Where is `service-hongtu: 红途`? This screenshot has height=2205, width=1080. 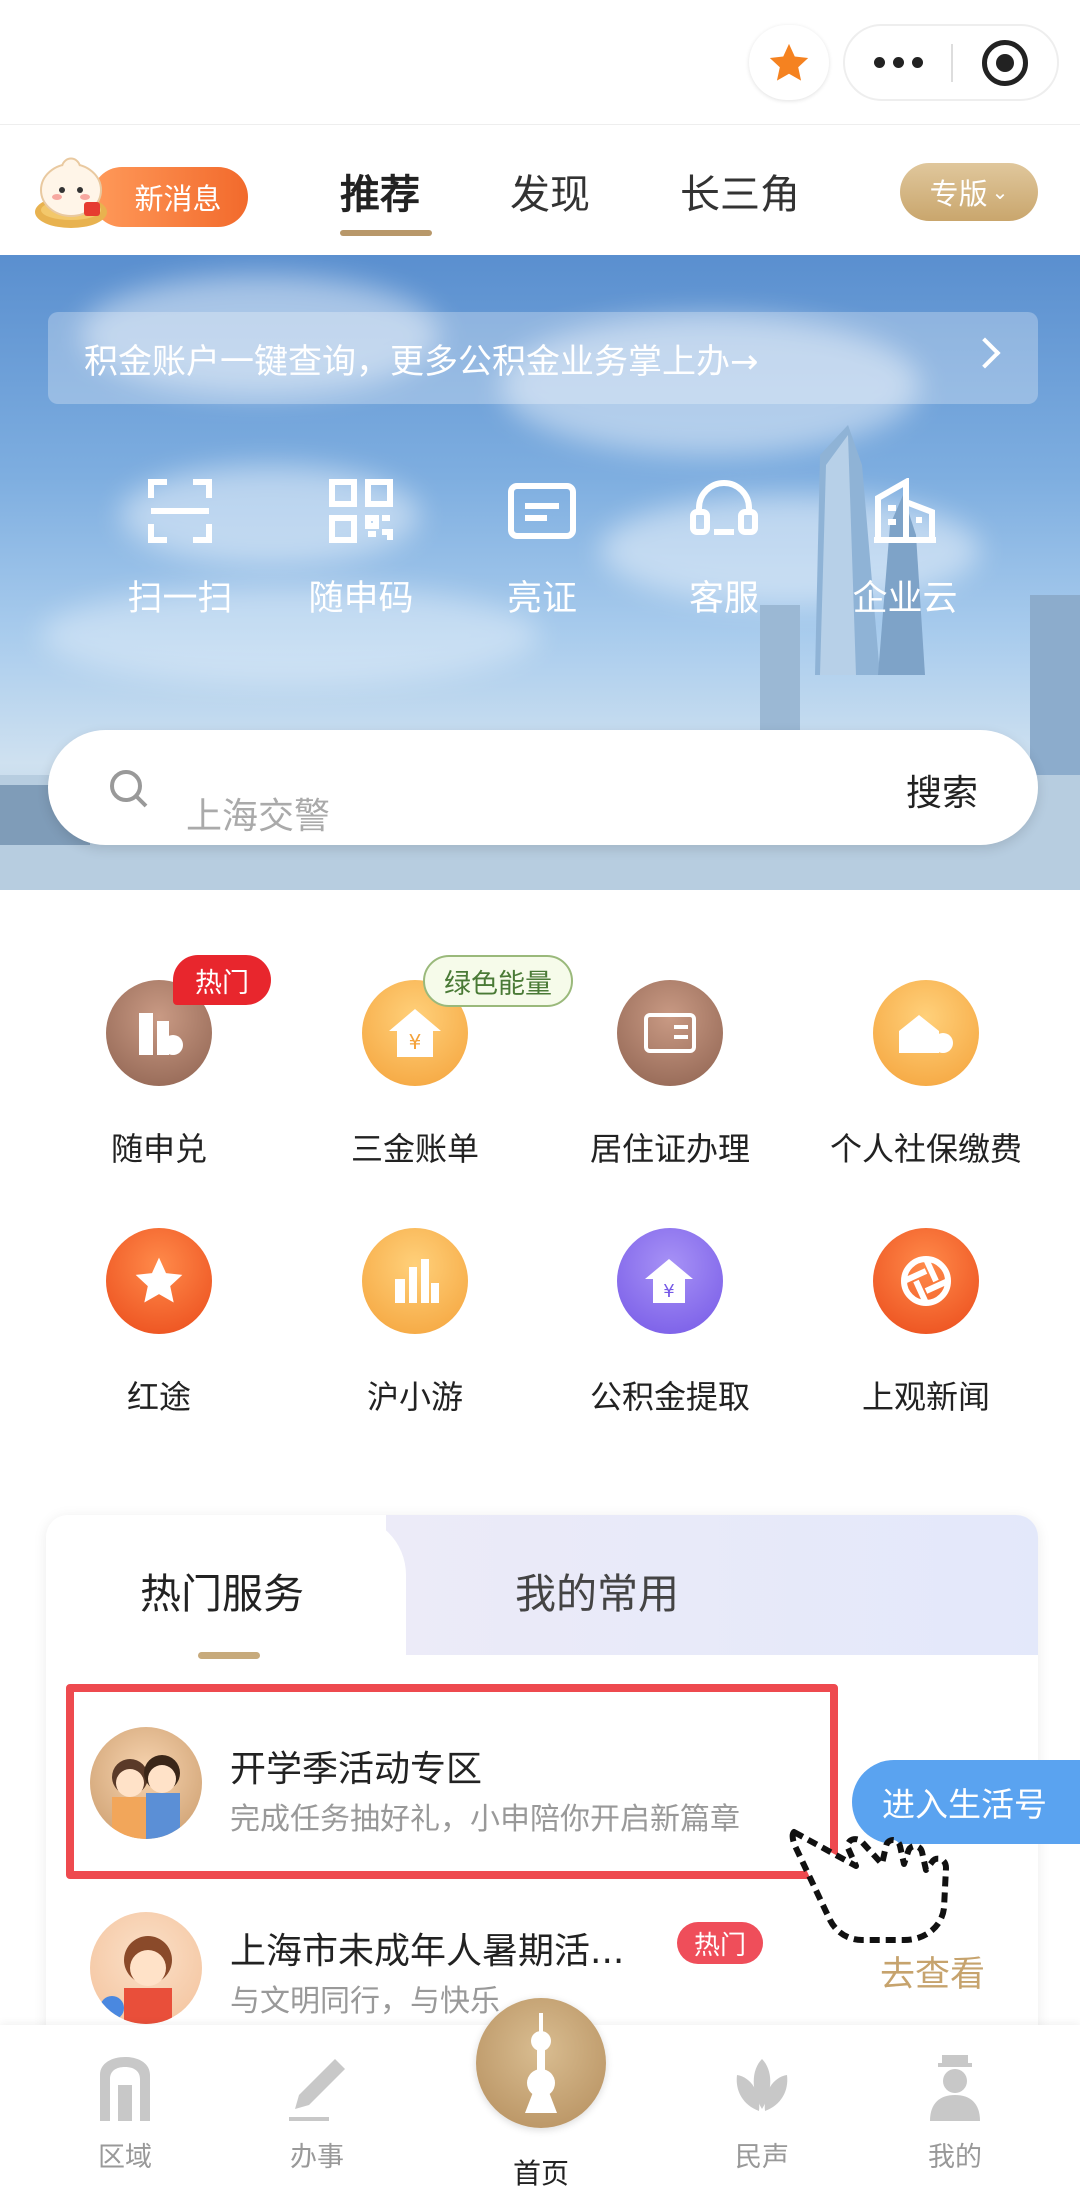
service-hongtu: 红途 is located at coordinates (159, 1323).